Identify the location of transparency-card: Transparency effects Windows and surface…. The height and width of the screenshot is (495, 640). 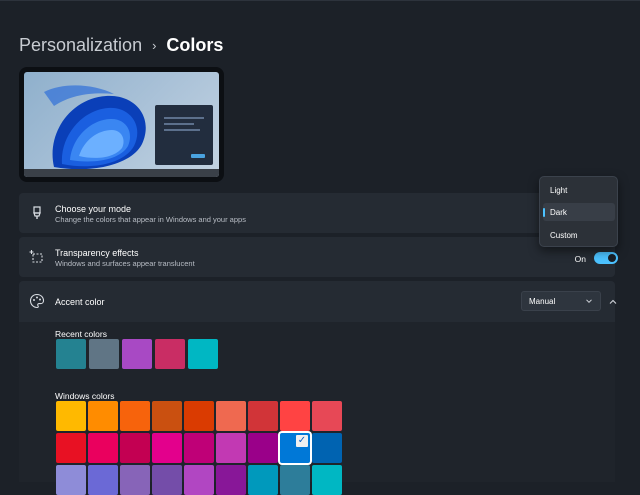
(318, 257).